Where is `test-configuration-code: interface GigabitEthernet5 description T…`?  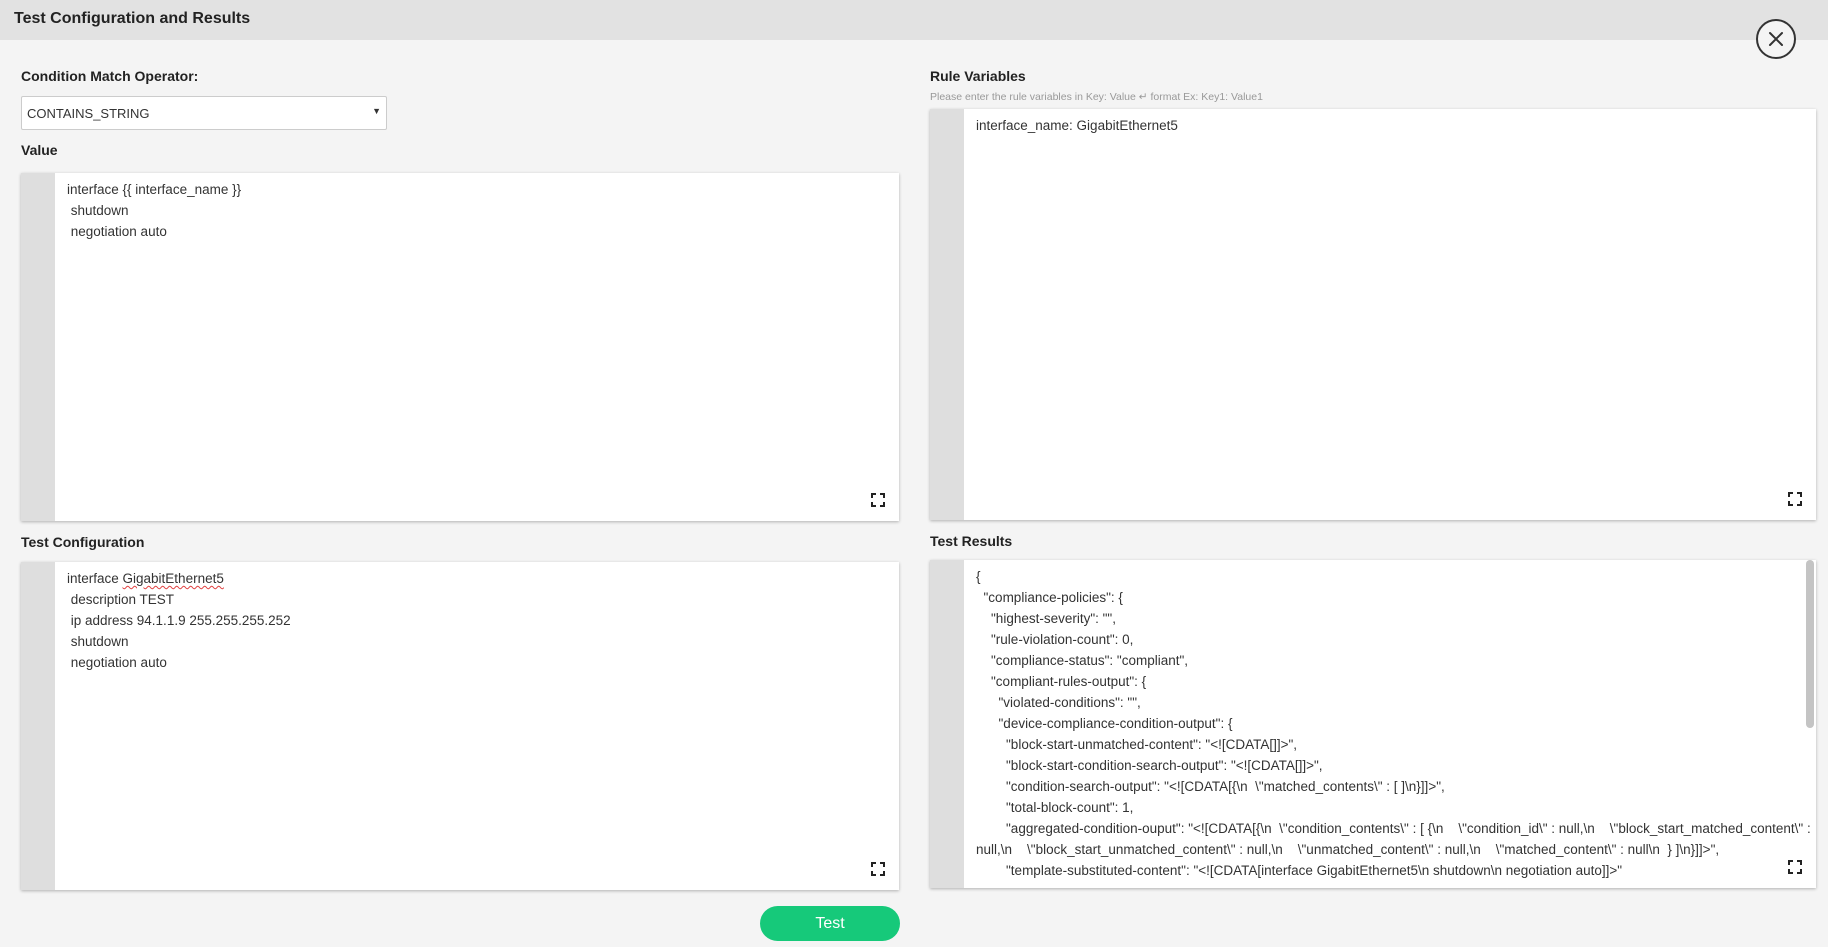
test-configuration-code: interface GigabitEthernet5 description T… is located at coordinates (179, 620).